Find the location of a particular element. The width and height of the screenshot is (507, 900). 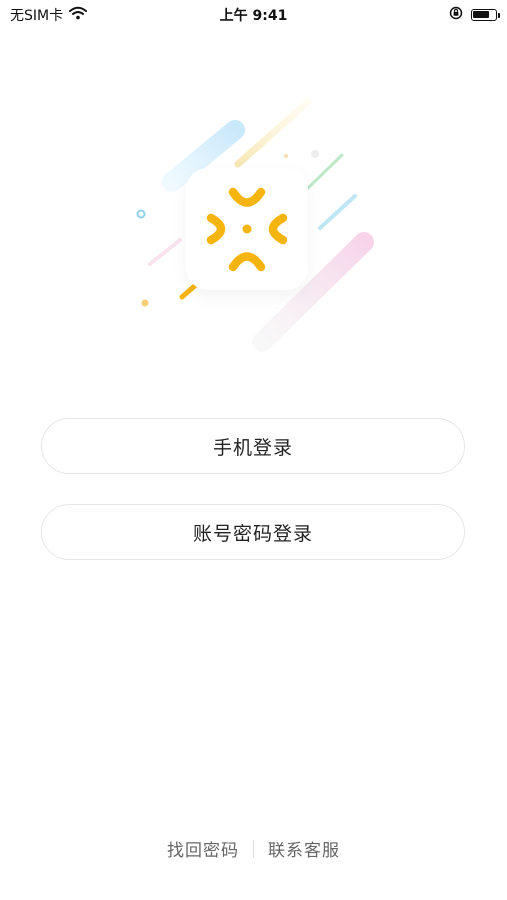

status-bar: 无SIM卡 上午 9:41 is located at coordinates (253, 14).